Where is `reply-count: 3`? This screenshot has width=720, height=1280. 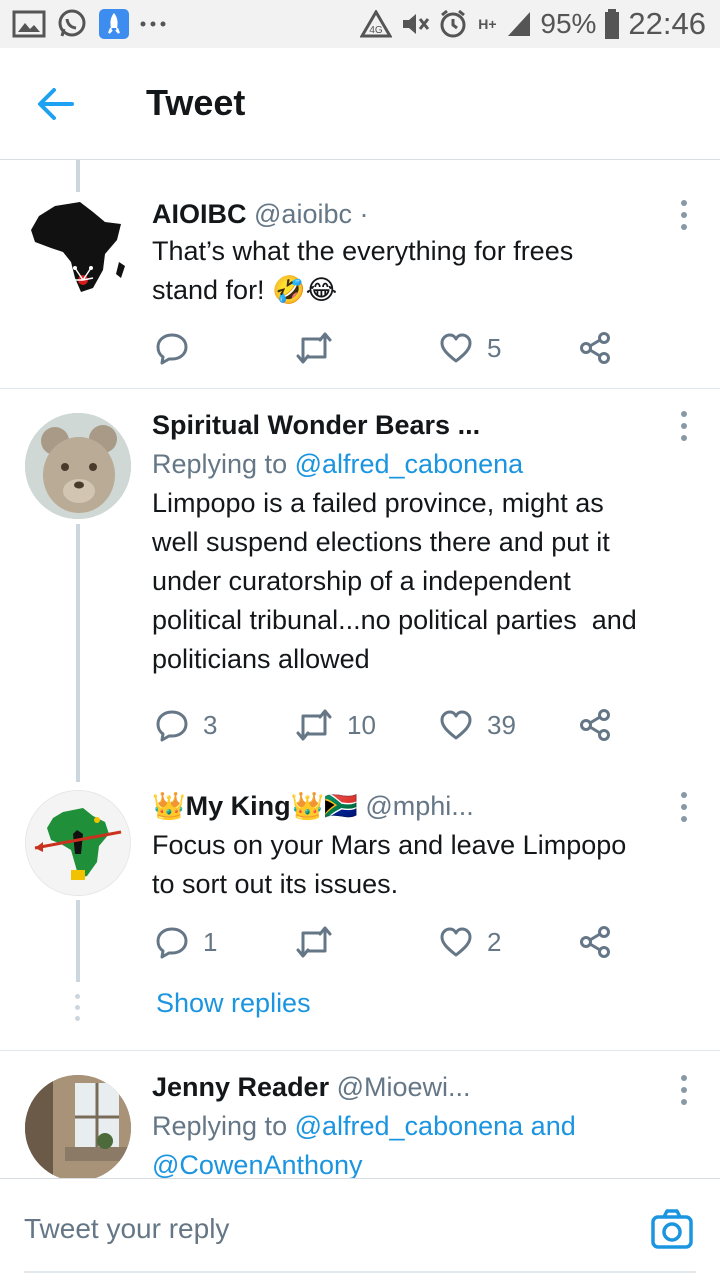
reply-count: 3 is located at coordinates (210, 724).